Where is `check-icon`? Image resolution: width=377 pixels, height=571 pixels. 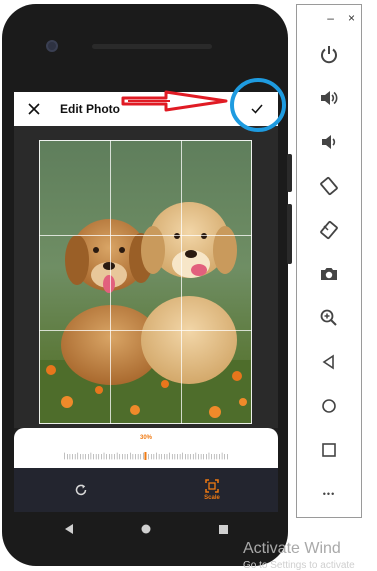 check-icon is located at coordinates (257, 109).